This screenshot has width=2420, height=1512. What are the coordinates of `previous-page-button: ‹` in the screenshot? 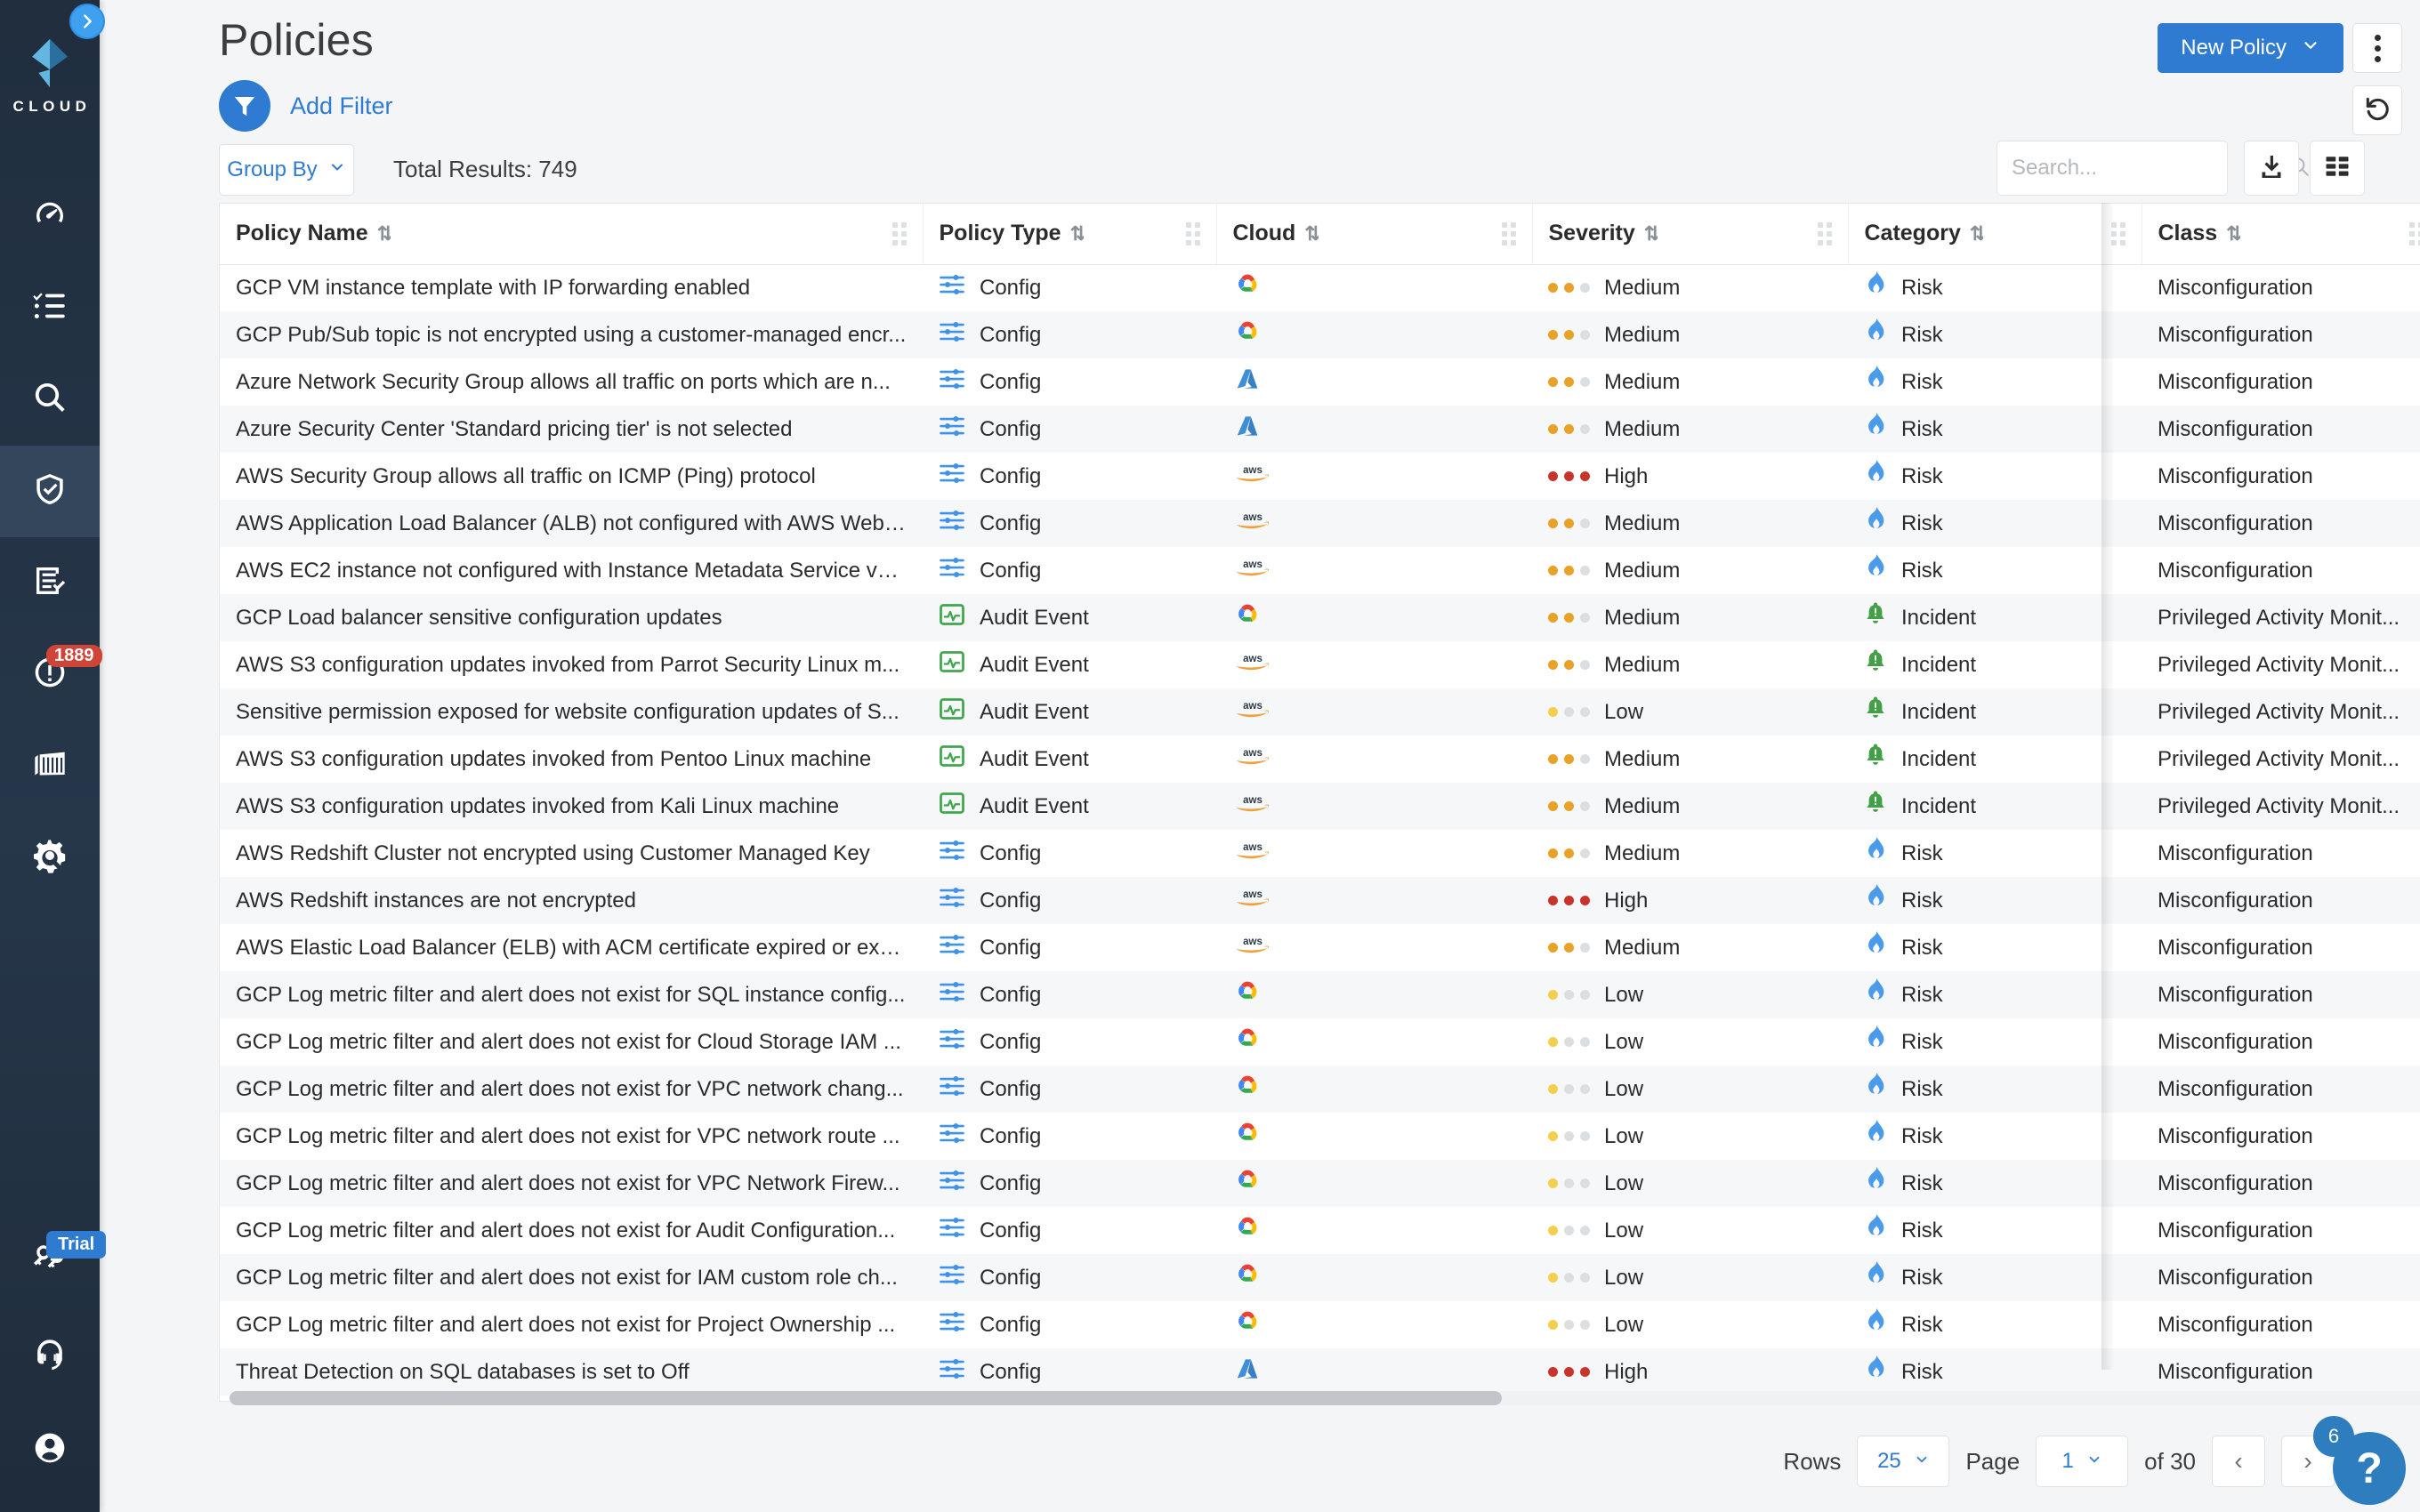 It's located at (2238, 1462).